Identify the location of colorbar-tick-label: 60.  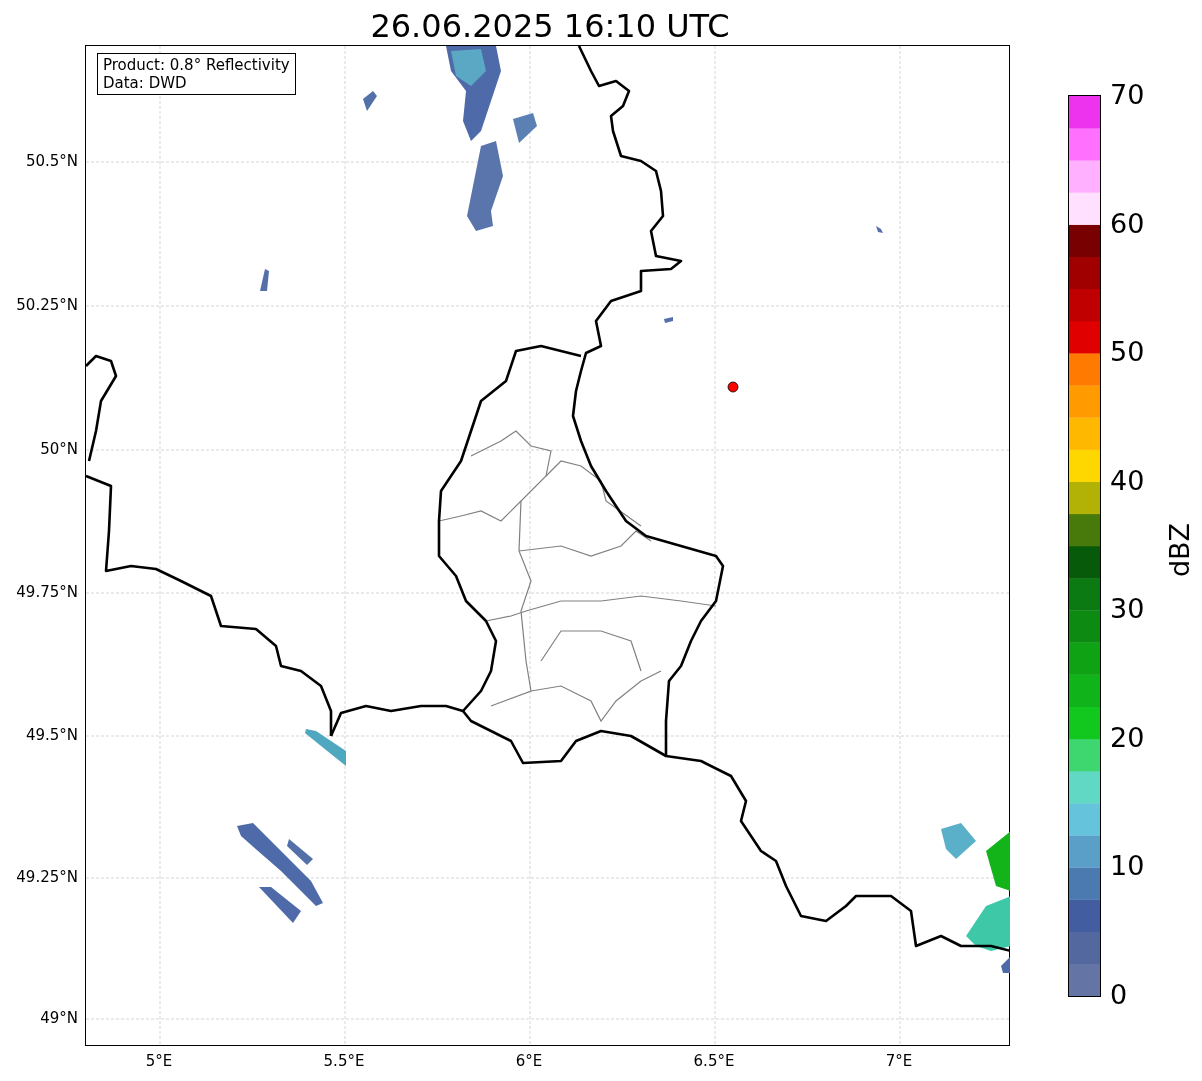
(1127, 223).